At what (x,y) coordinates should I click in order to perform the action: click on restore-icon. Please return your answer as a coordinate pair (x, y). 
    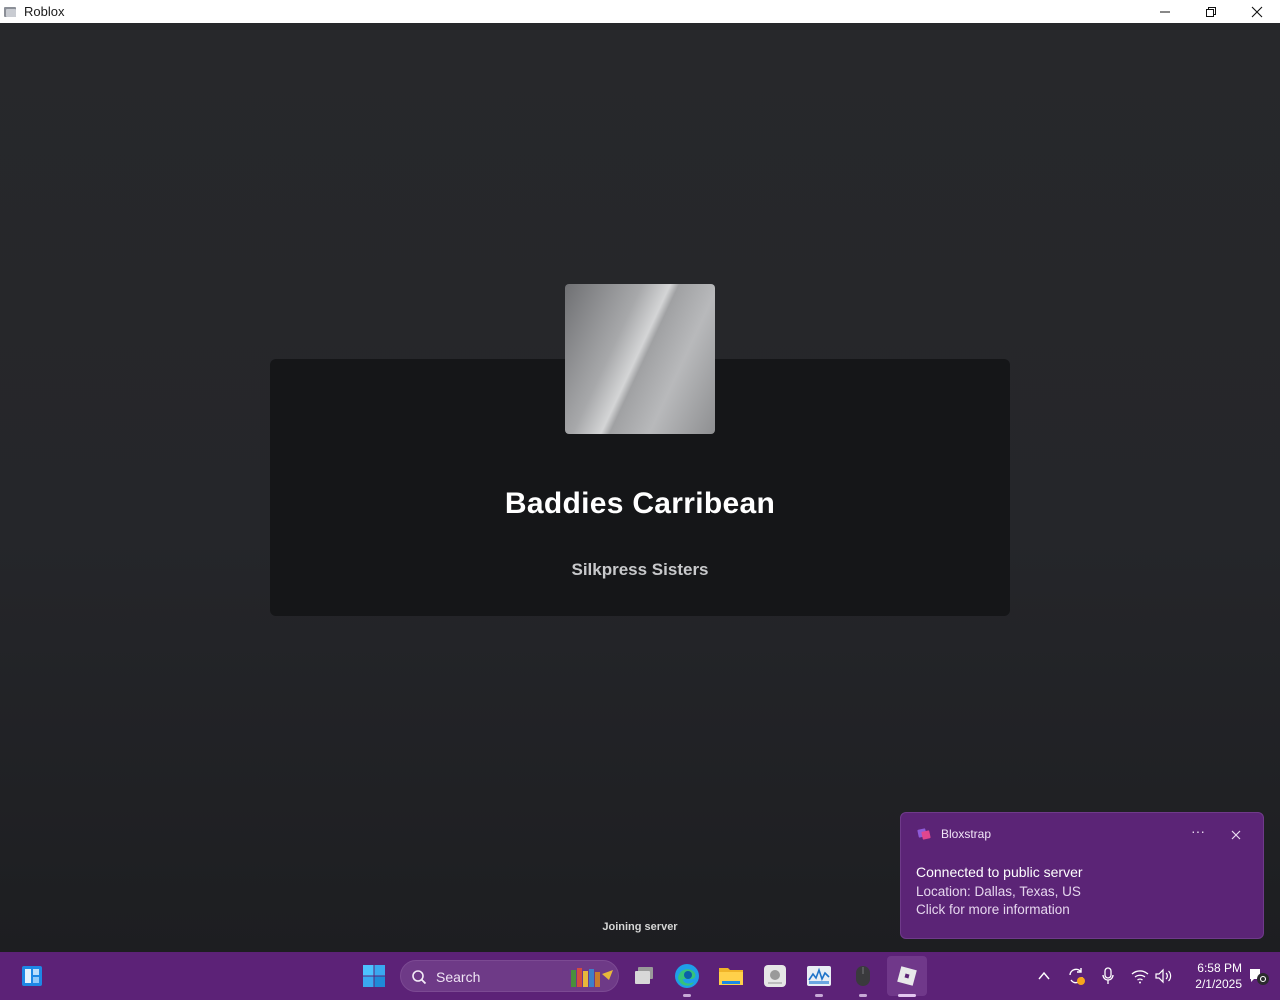
    Looking at the image, I should click on (1211, 11).